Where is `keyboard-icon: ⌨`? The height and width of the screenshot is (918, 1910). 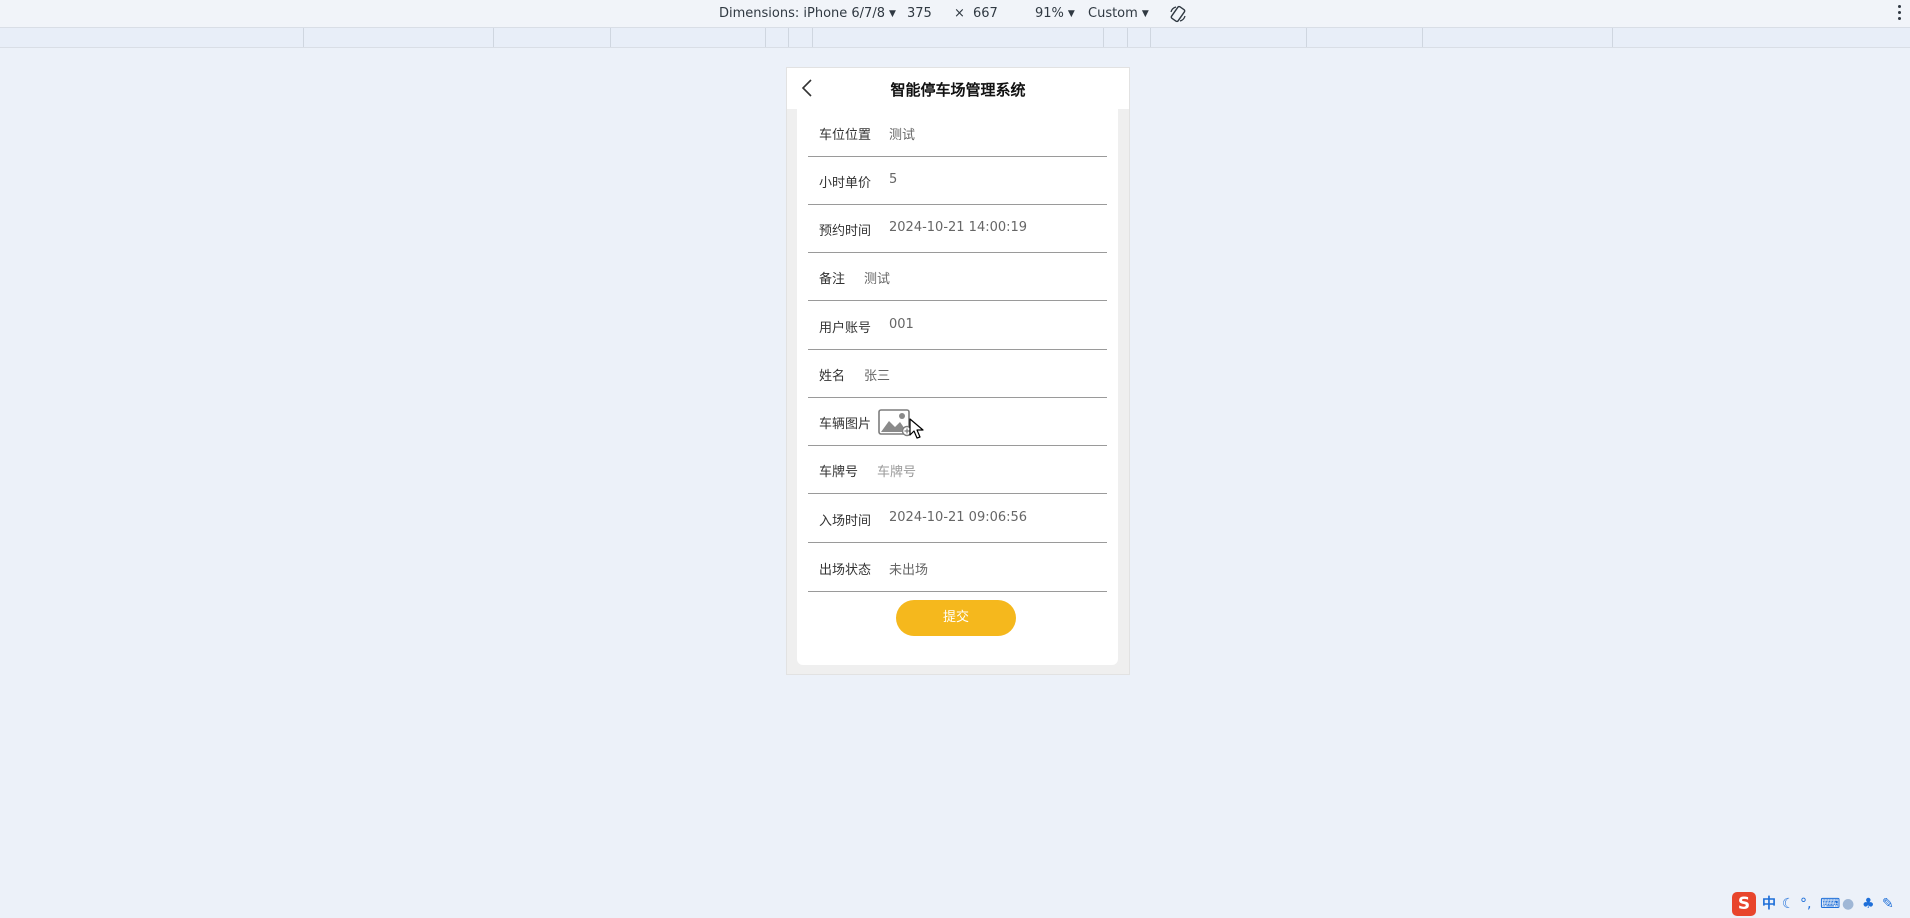 keyboard-icon: ⌨ is located at coordinates (1830, 904).